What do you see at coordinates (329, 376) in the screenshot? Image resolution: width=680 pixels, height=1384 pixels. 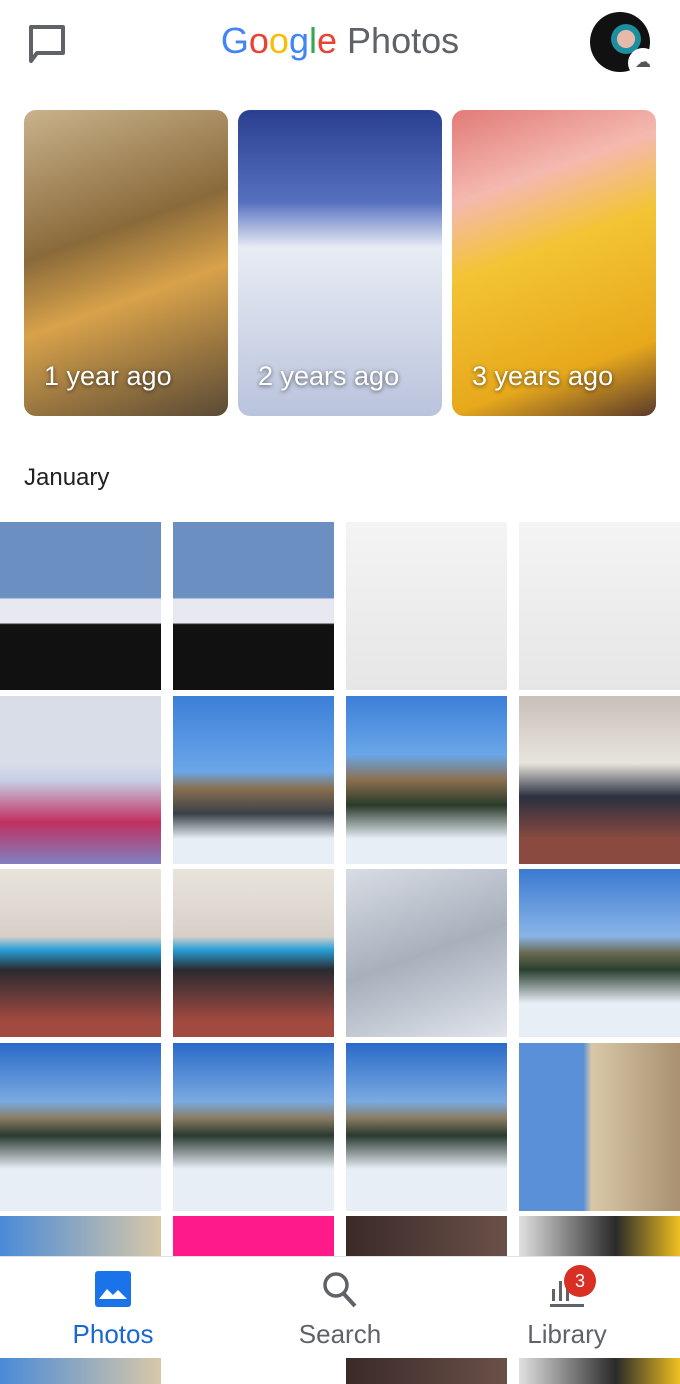 I see `memory-label: 2 years ago` at bounding box center [329, 376].